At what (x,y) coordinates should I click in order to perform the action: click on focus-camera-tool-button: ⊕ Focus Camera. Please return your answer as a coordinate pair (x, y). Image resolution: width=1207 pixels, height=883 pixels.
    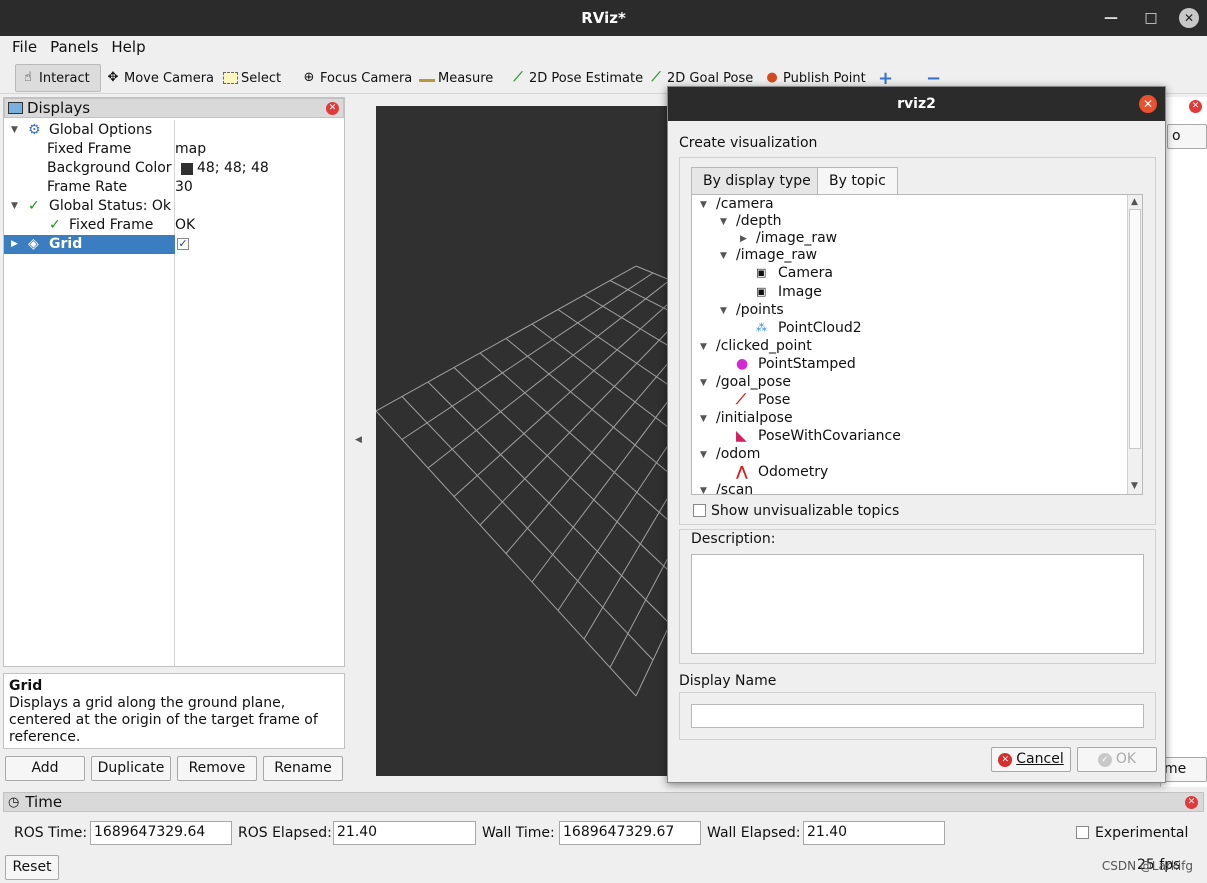
    Looking at the image, I should click on (356, 78).